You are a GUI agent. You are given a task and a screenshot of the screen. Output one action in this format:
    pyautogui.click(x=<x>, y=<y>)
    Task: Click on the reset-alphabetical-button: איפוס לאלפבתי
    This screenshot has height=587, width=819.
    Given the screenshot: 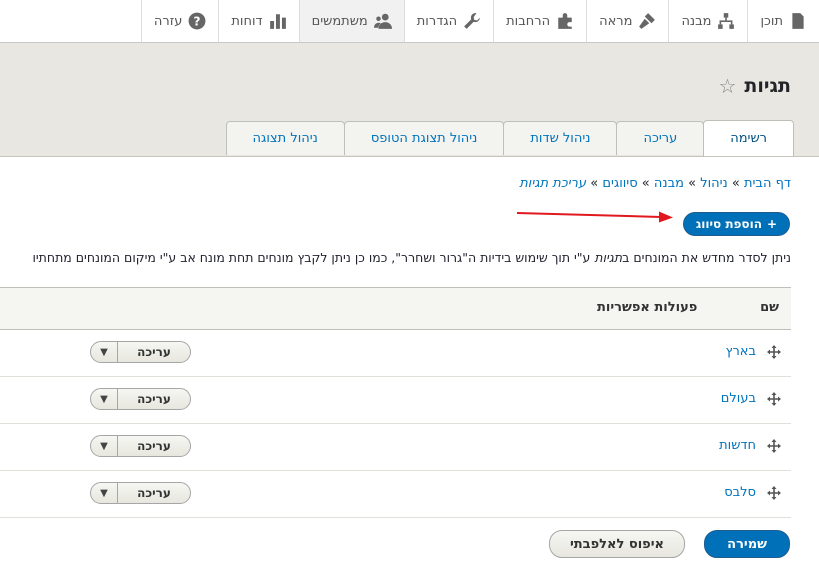 What is the action you would take?
    pyautogui.click(x=616, y=544)
    